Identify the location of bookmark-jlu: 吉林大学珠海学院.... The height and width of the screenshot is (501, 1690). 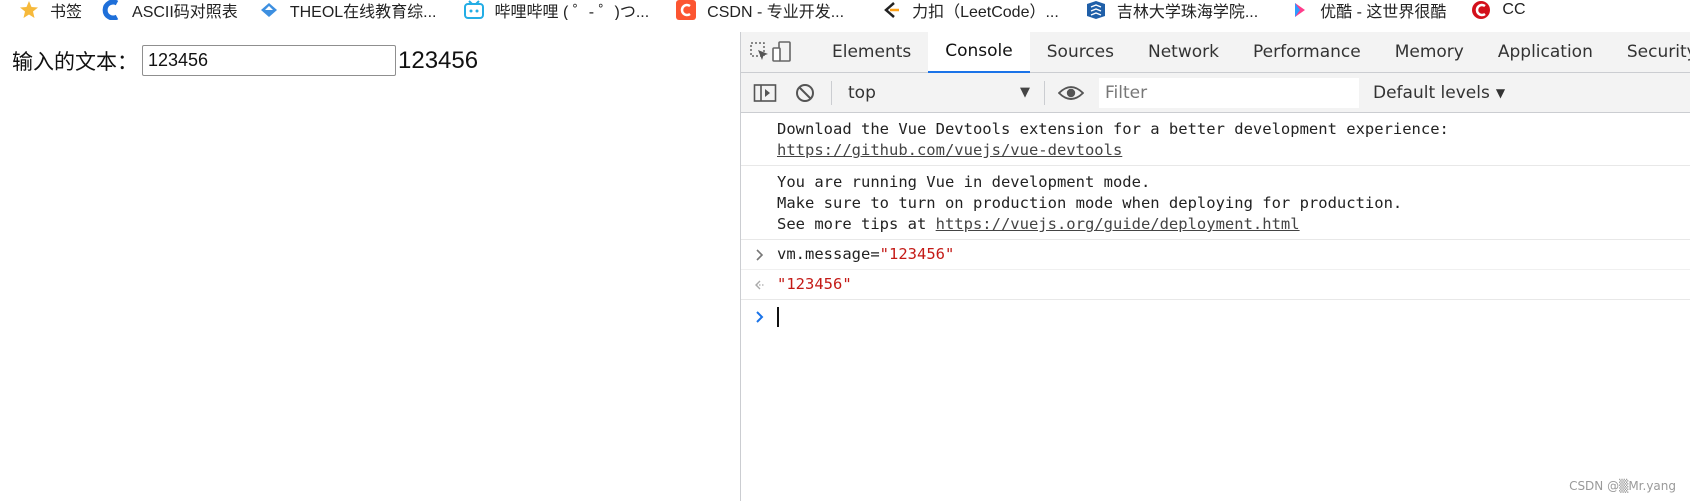
(1171, 10).